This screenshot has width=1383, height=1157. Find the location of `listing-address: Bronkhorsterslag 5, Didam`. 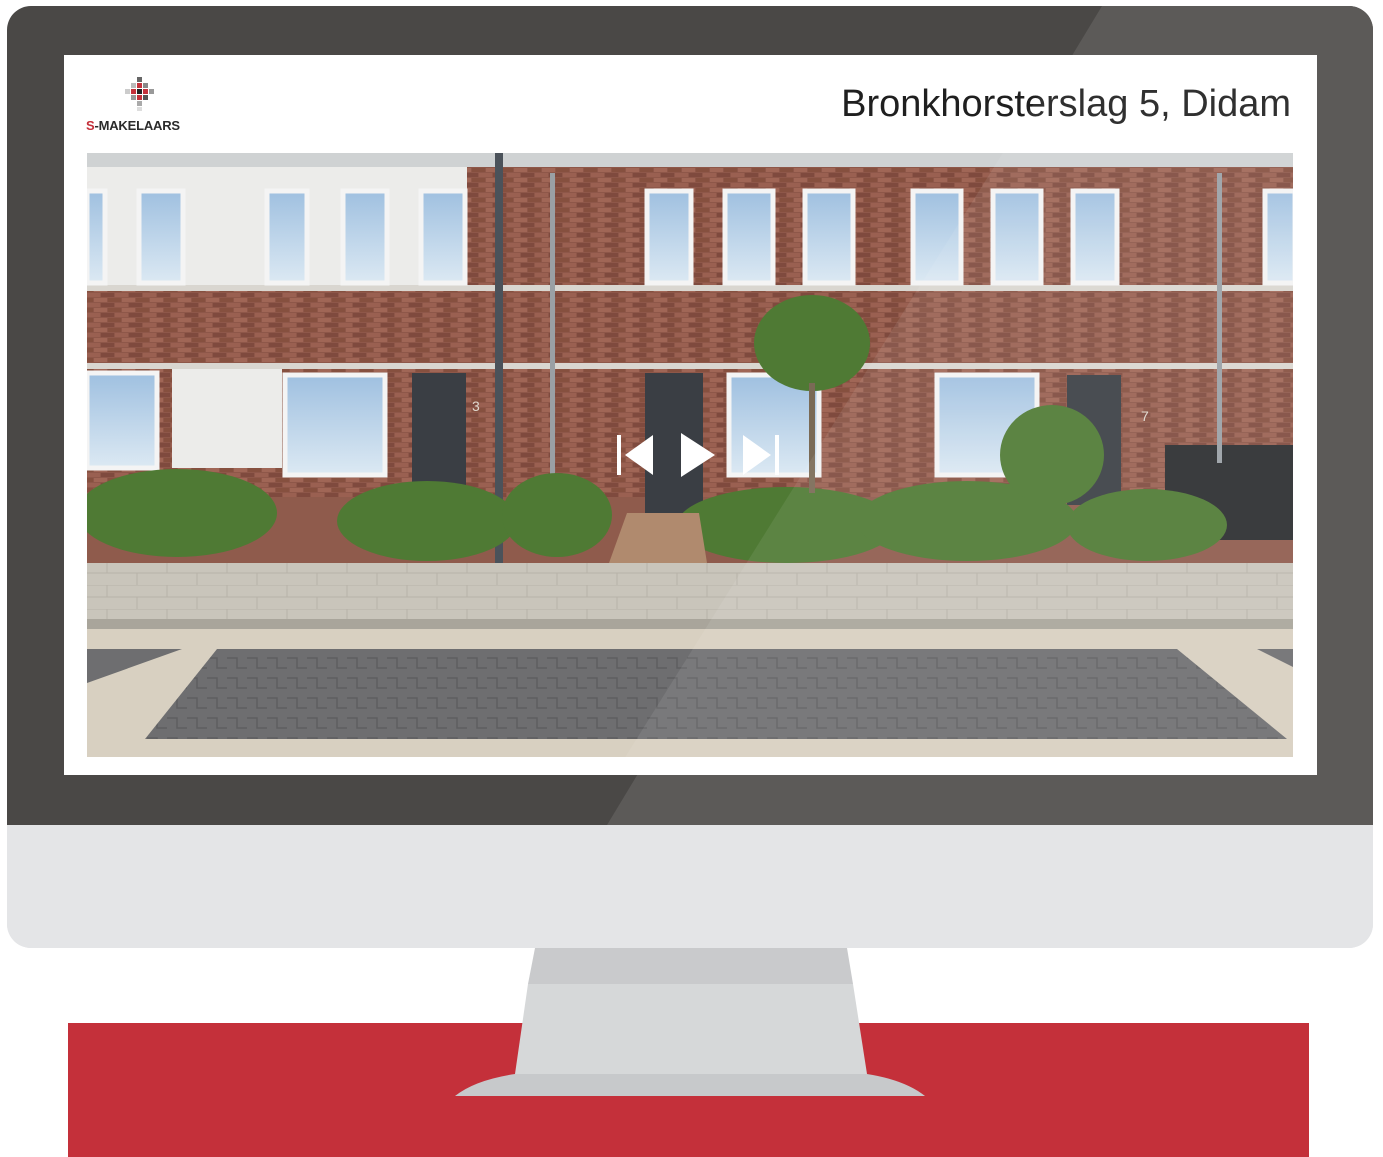

listing-address: Bronkhorsterslag 5, Didam is located at coordinates (1066, 104).